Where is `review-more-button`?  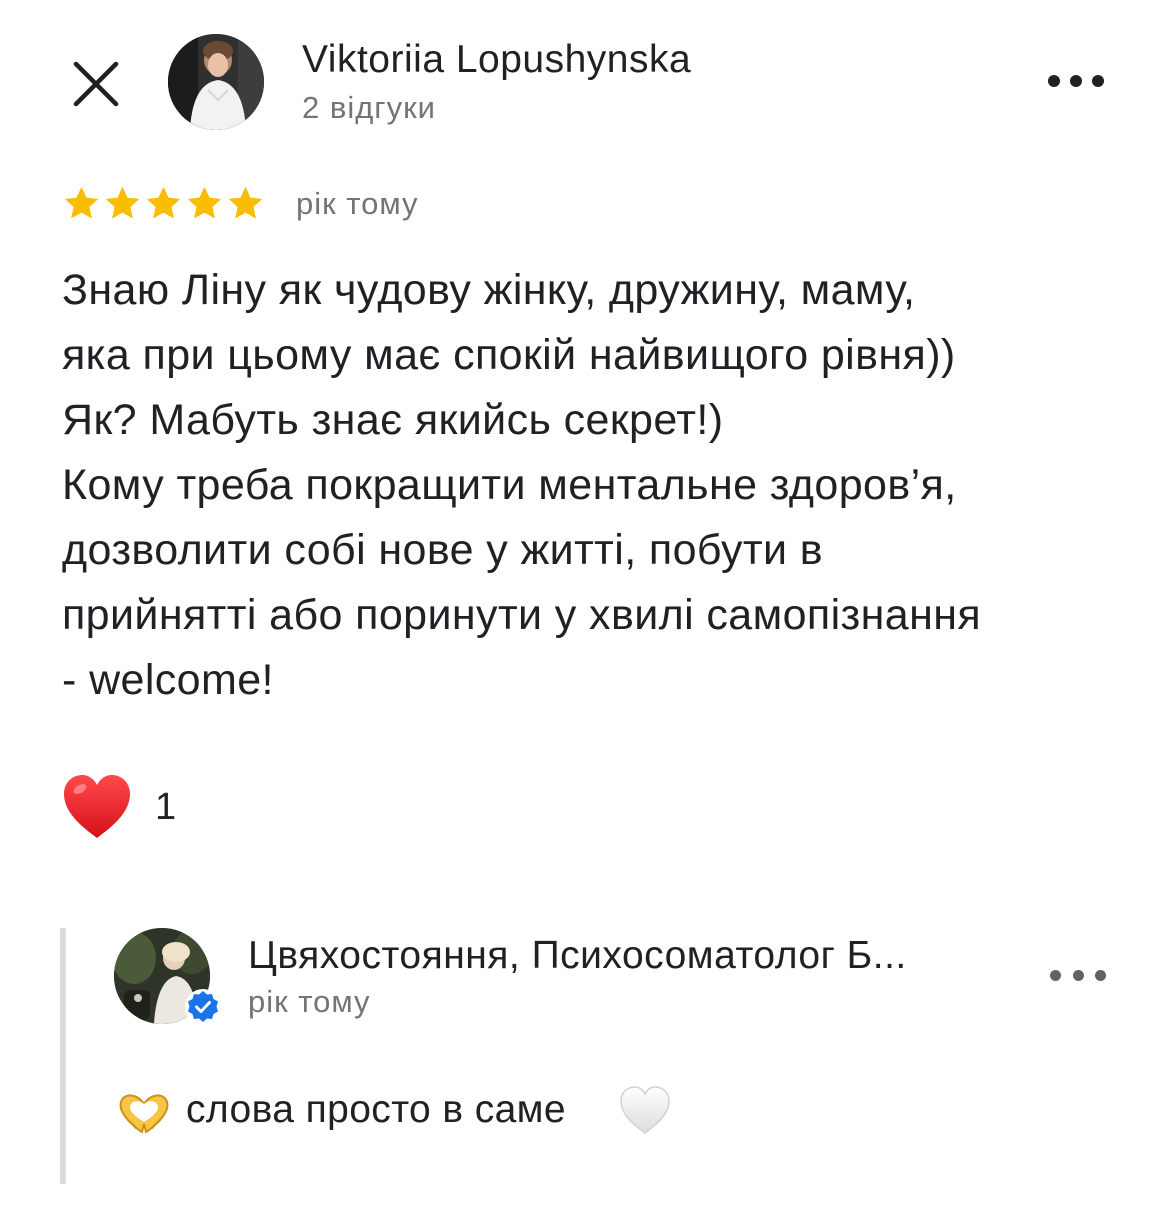
review-more-button is located at coordinates (1076, 81).